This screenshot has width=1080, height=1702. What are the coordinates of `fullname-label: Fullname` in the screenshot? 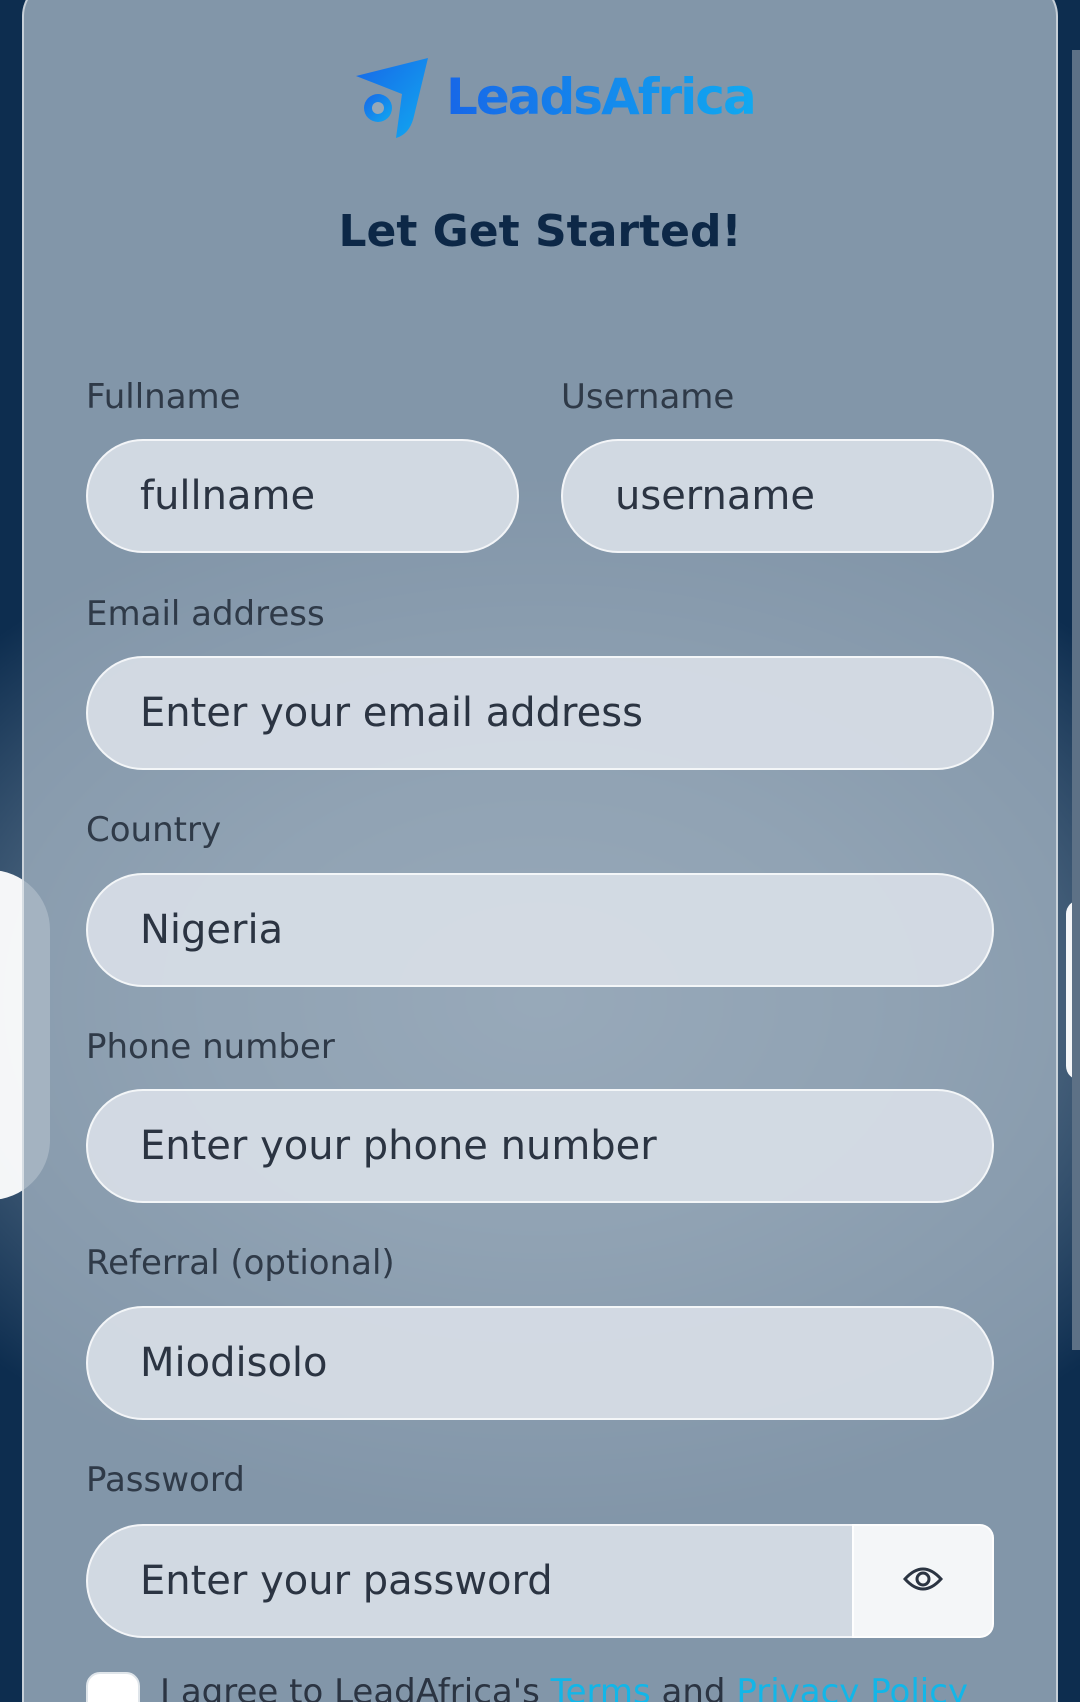 It's located at (163, 397).